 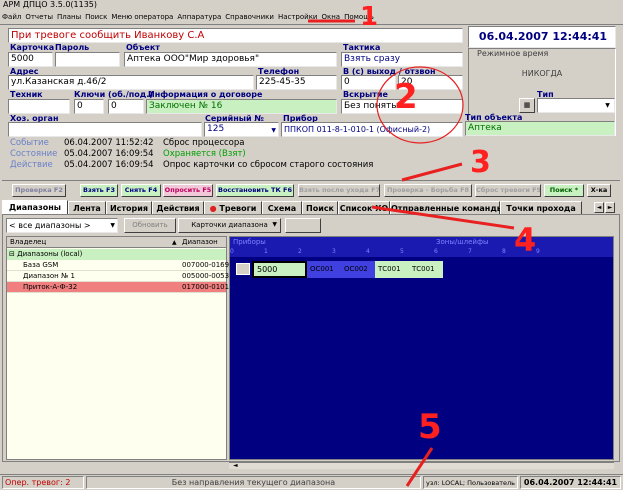 I want to click on annotation-3: 3, so click(x=480, y=162).